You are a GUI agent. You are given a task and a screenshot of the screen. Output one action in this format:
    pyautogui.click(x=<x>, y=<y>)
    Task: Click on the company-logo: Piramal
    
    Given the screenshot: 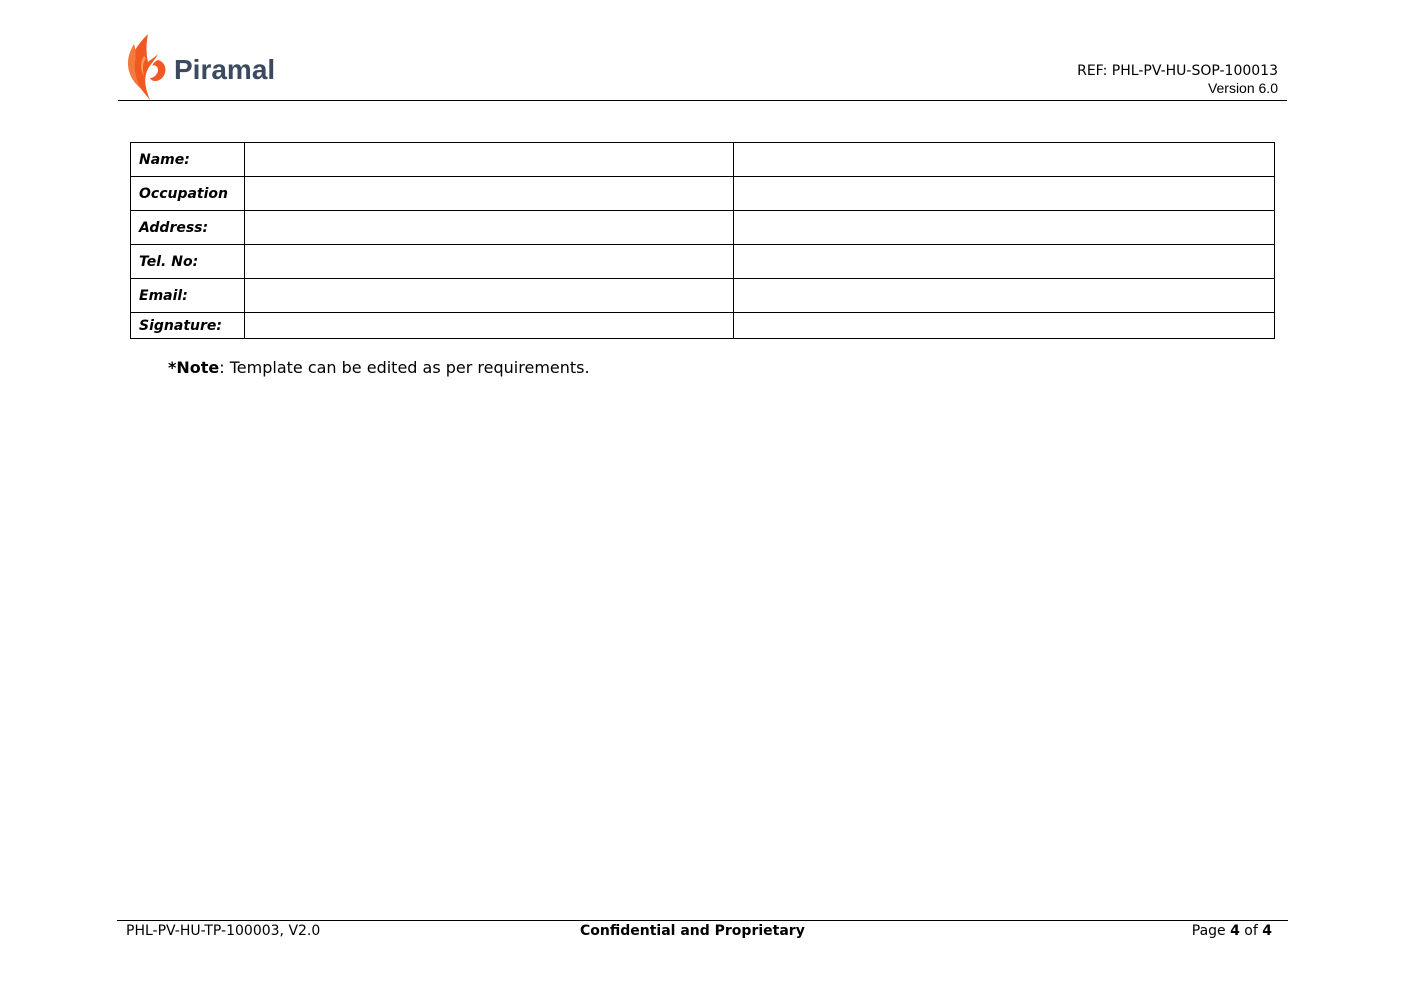 What is the action you would take?
    pyautogui.click(x=199, y=67)
    